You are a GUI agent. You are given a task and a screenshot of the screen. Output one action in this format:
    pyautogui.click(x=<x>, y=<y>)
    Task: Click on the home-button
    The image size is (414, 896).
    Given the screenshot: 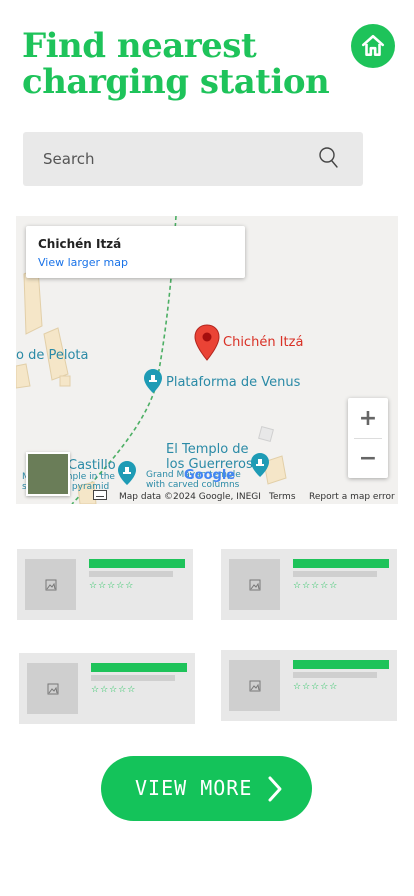 What is the action you would take?
    pyautogui.click(x=373, y=46)
    